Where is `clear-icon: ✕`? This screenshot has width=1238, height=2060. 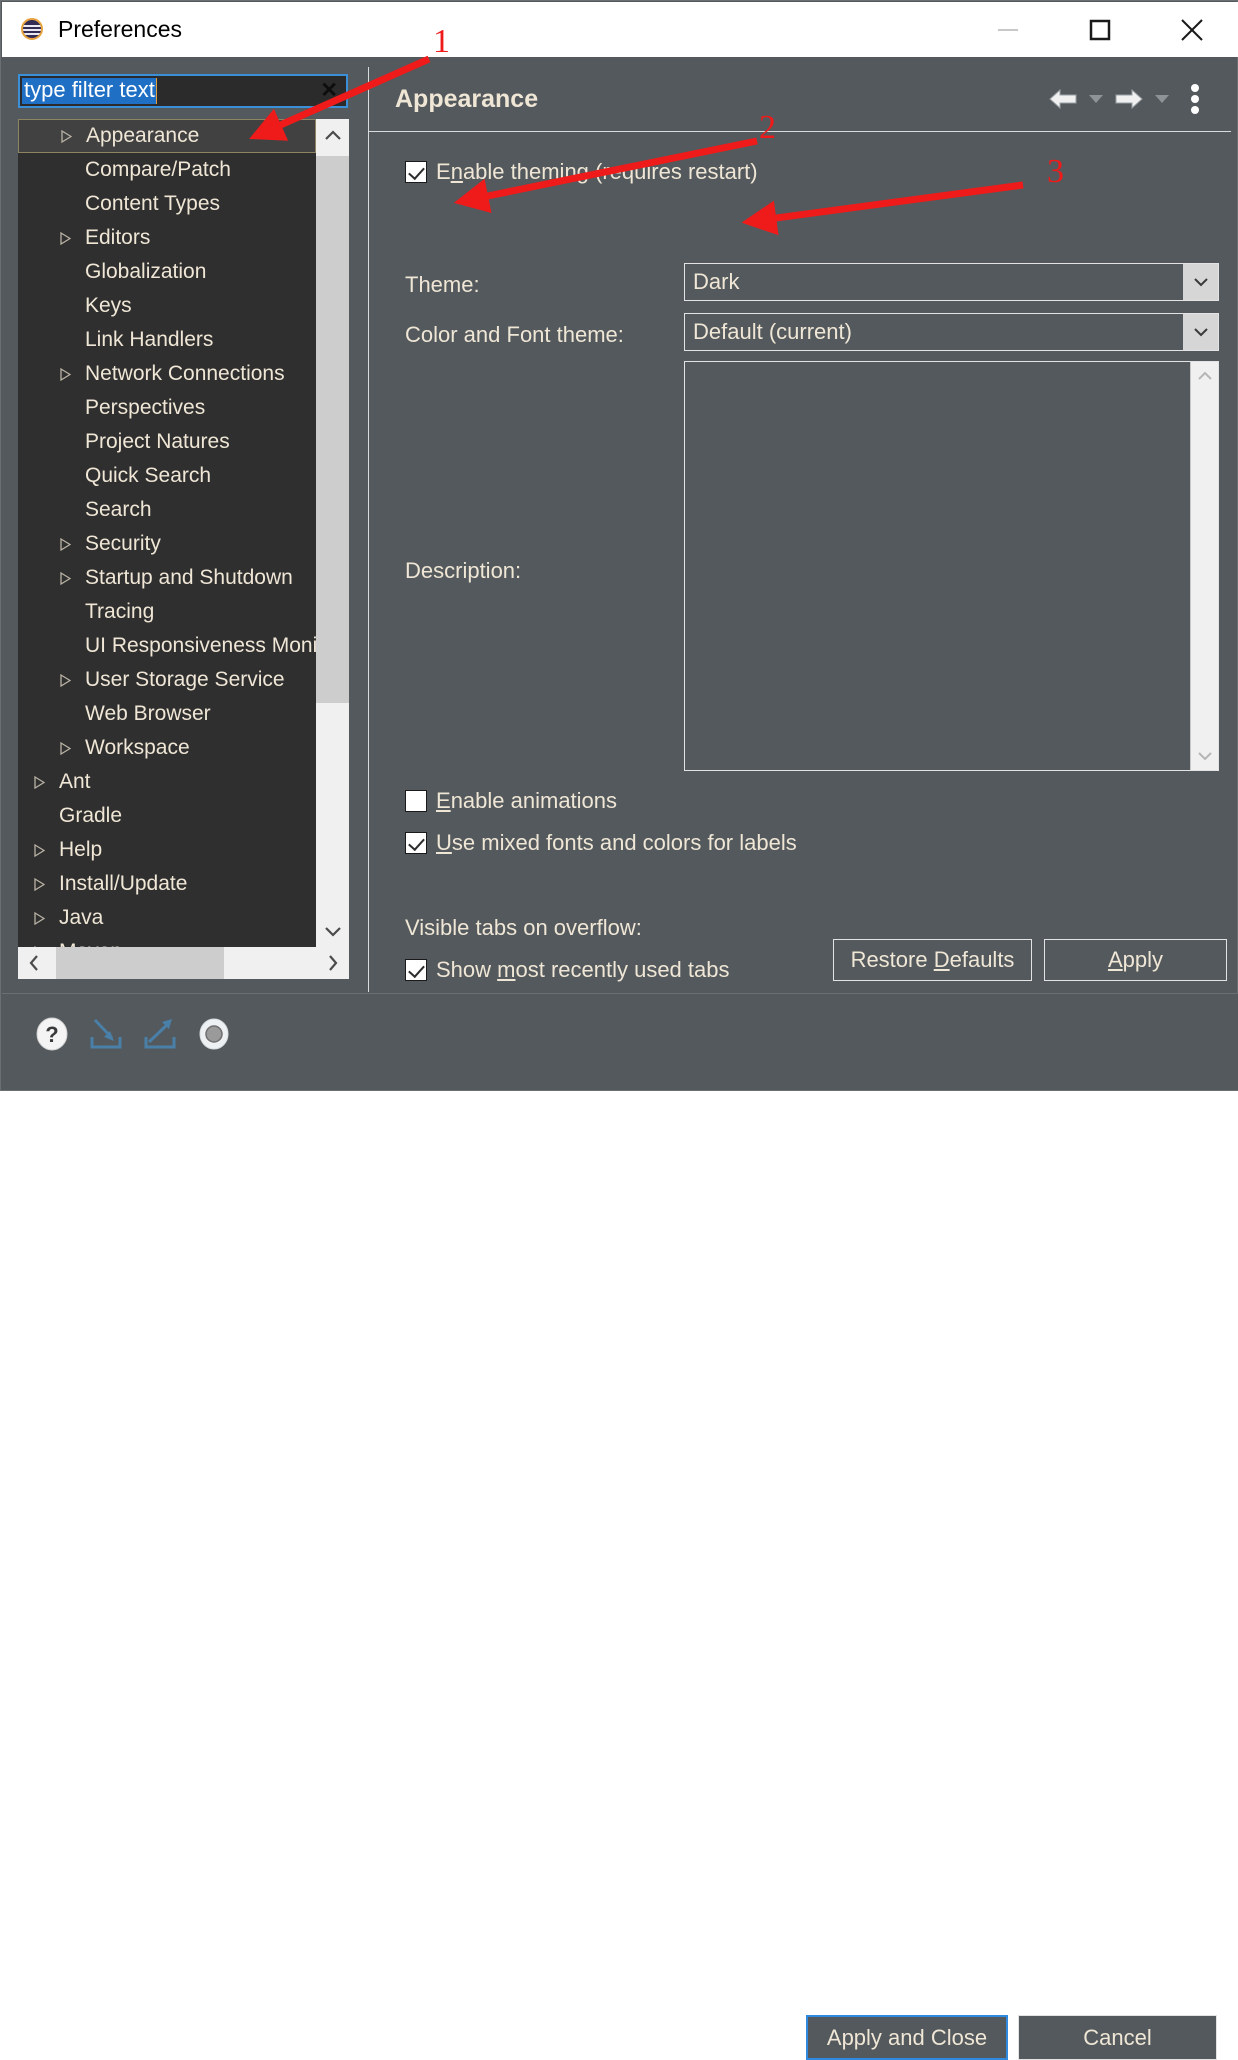
clear-icon: ✕ is located at coordinates (329, 90).